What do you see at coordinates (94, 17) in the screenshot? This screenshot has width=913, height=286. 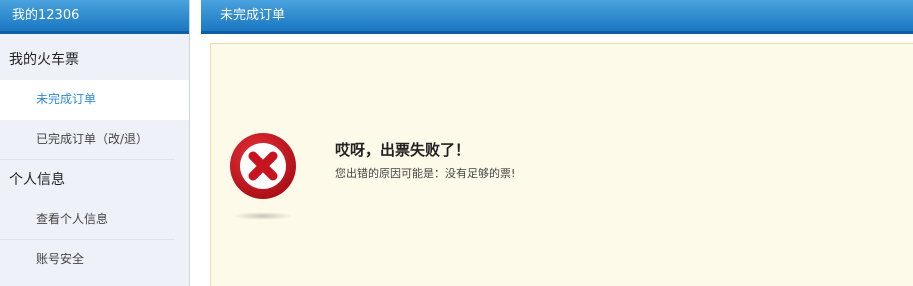 I see `sidebar-title: 我的12306` at bounding box center [94, 17].